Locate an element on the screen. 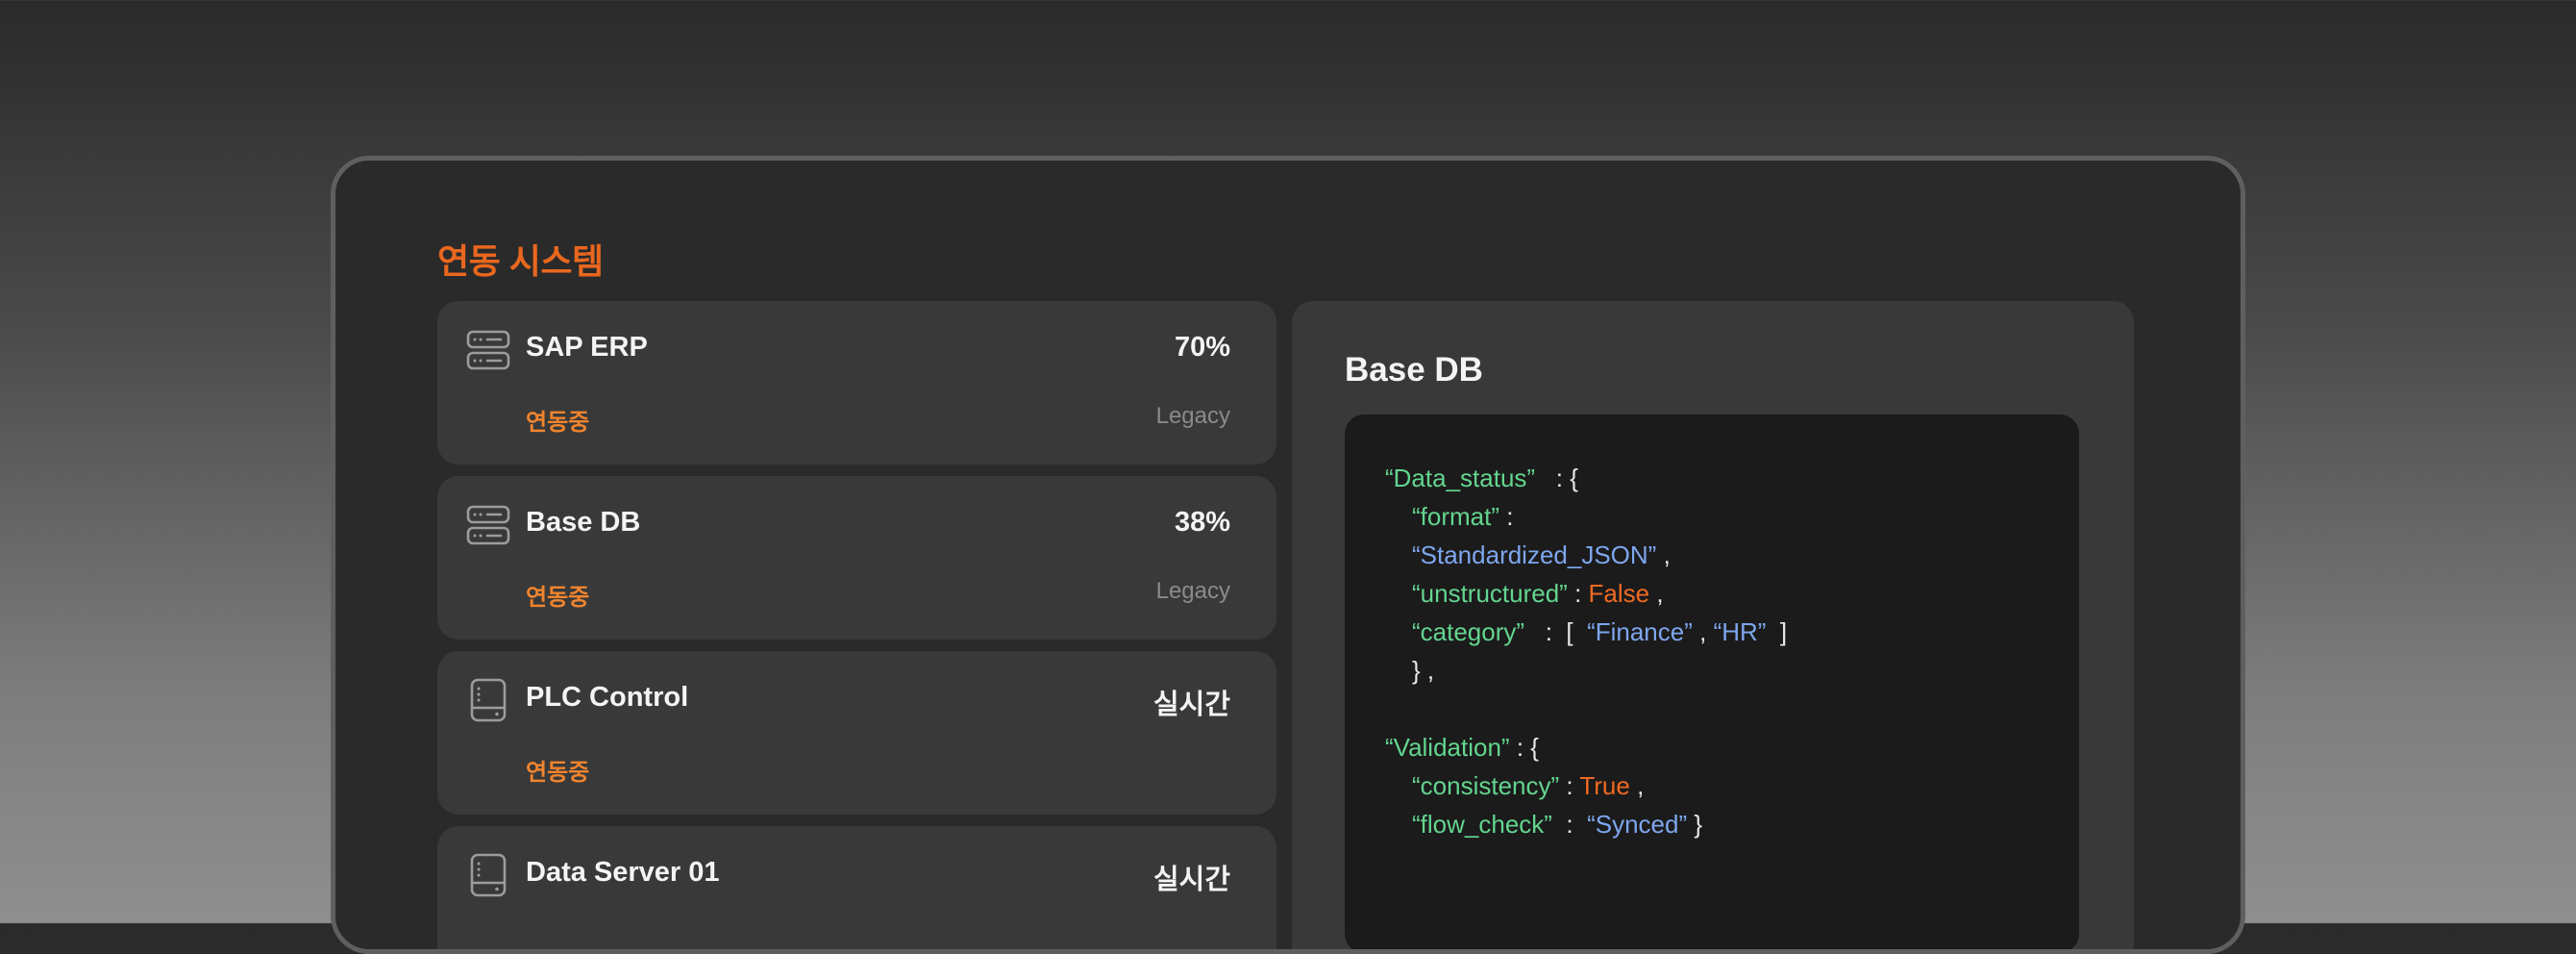 The width and height of the screenshot is (2576, 954). system-card-data-server-01: Data Server 01 실시간 is located at coordinates (856, 887).